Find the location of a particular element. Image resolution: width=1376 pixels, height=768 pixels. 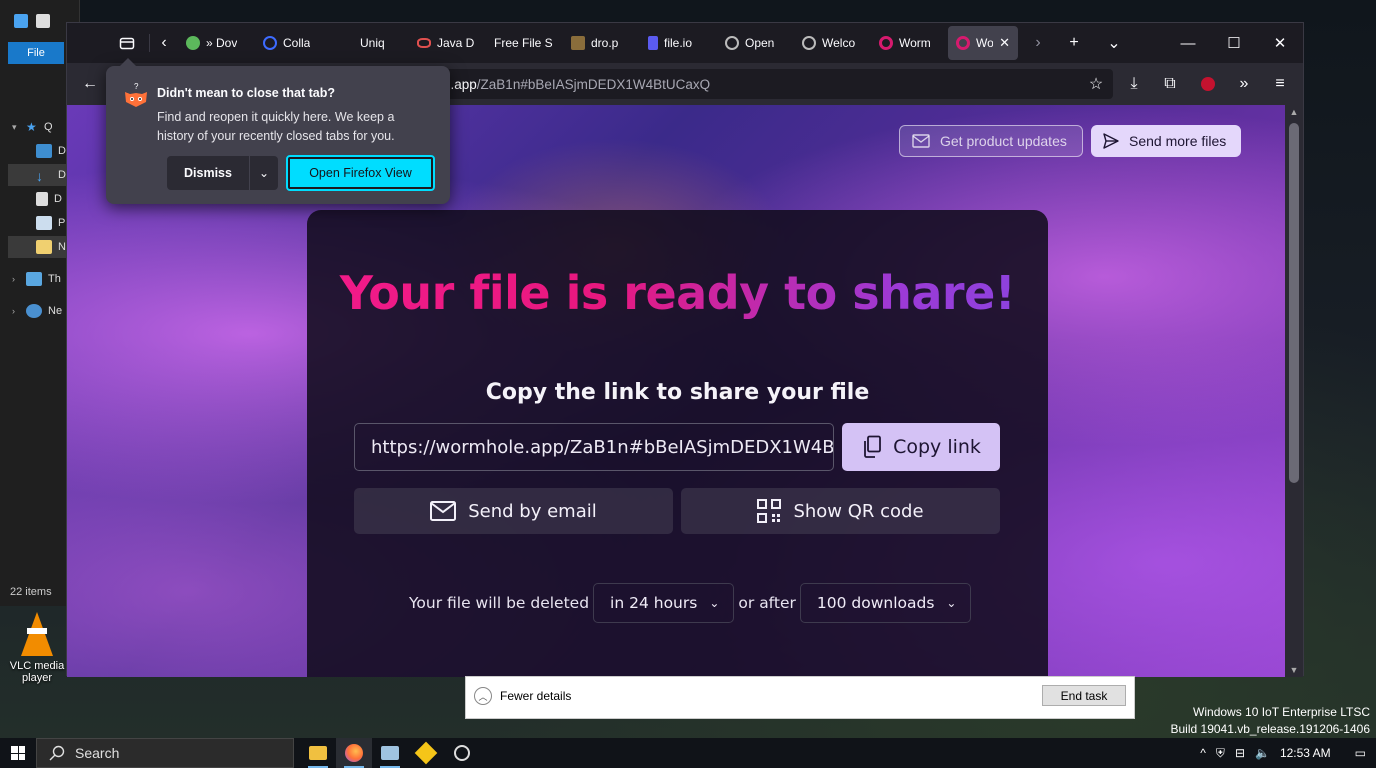

minimize-button: — is located at coordinates (1188, 43).